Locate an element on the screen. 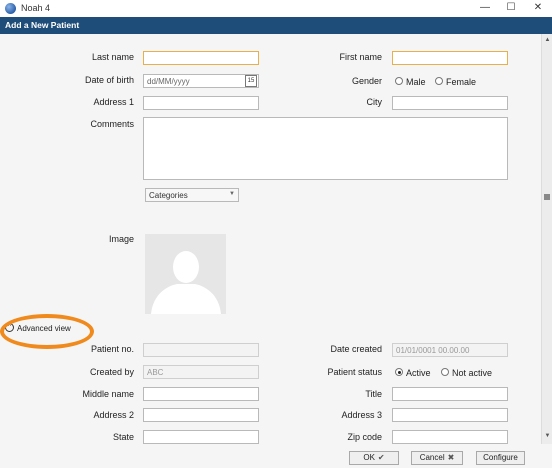  ok-button: OK ✔ is located at coordinates (374, 458).